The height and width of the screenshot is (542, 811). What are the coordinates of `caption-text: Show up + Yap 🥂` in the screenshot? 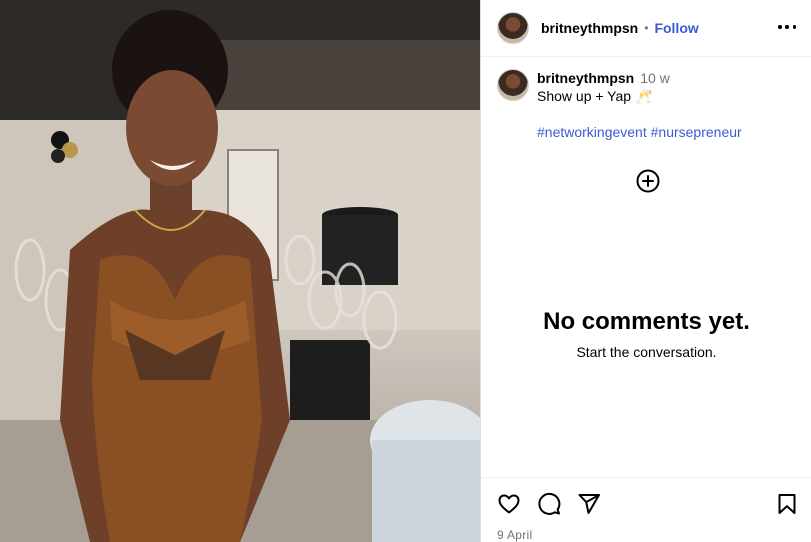 It's located at (595, 96).